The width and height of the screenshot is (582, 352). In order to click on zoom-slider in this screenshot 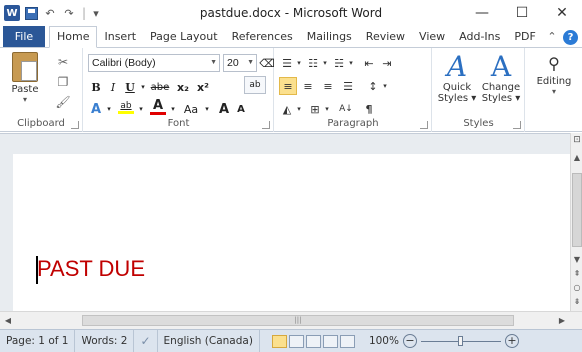, I will do `click(460, 341)`.